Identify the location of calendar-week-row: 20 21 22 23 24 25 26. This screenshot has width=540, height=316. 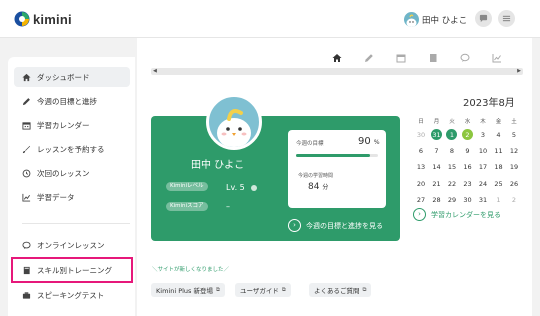
(470, 184).